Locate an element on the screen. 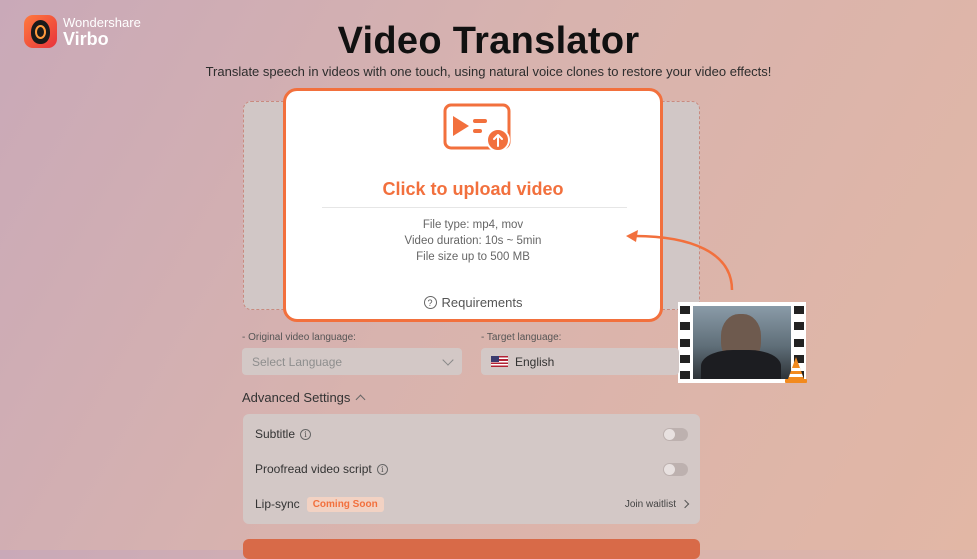  upload-divider is located at coordinates (474, 207).